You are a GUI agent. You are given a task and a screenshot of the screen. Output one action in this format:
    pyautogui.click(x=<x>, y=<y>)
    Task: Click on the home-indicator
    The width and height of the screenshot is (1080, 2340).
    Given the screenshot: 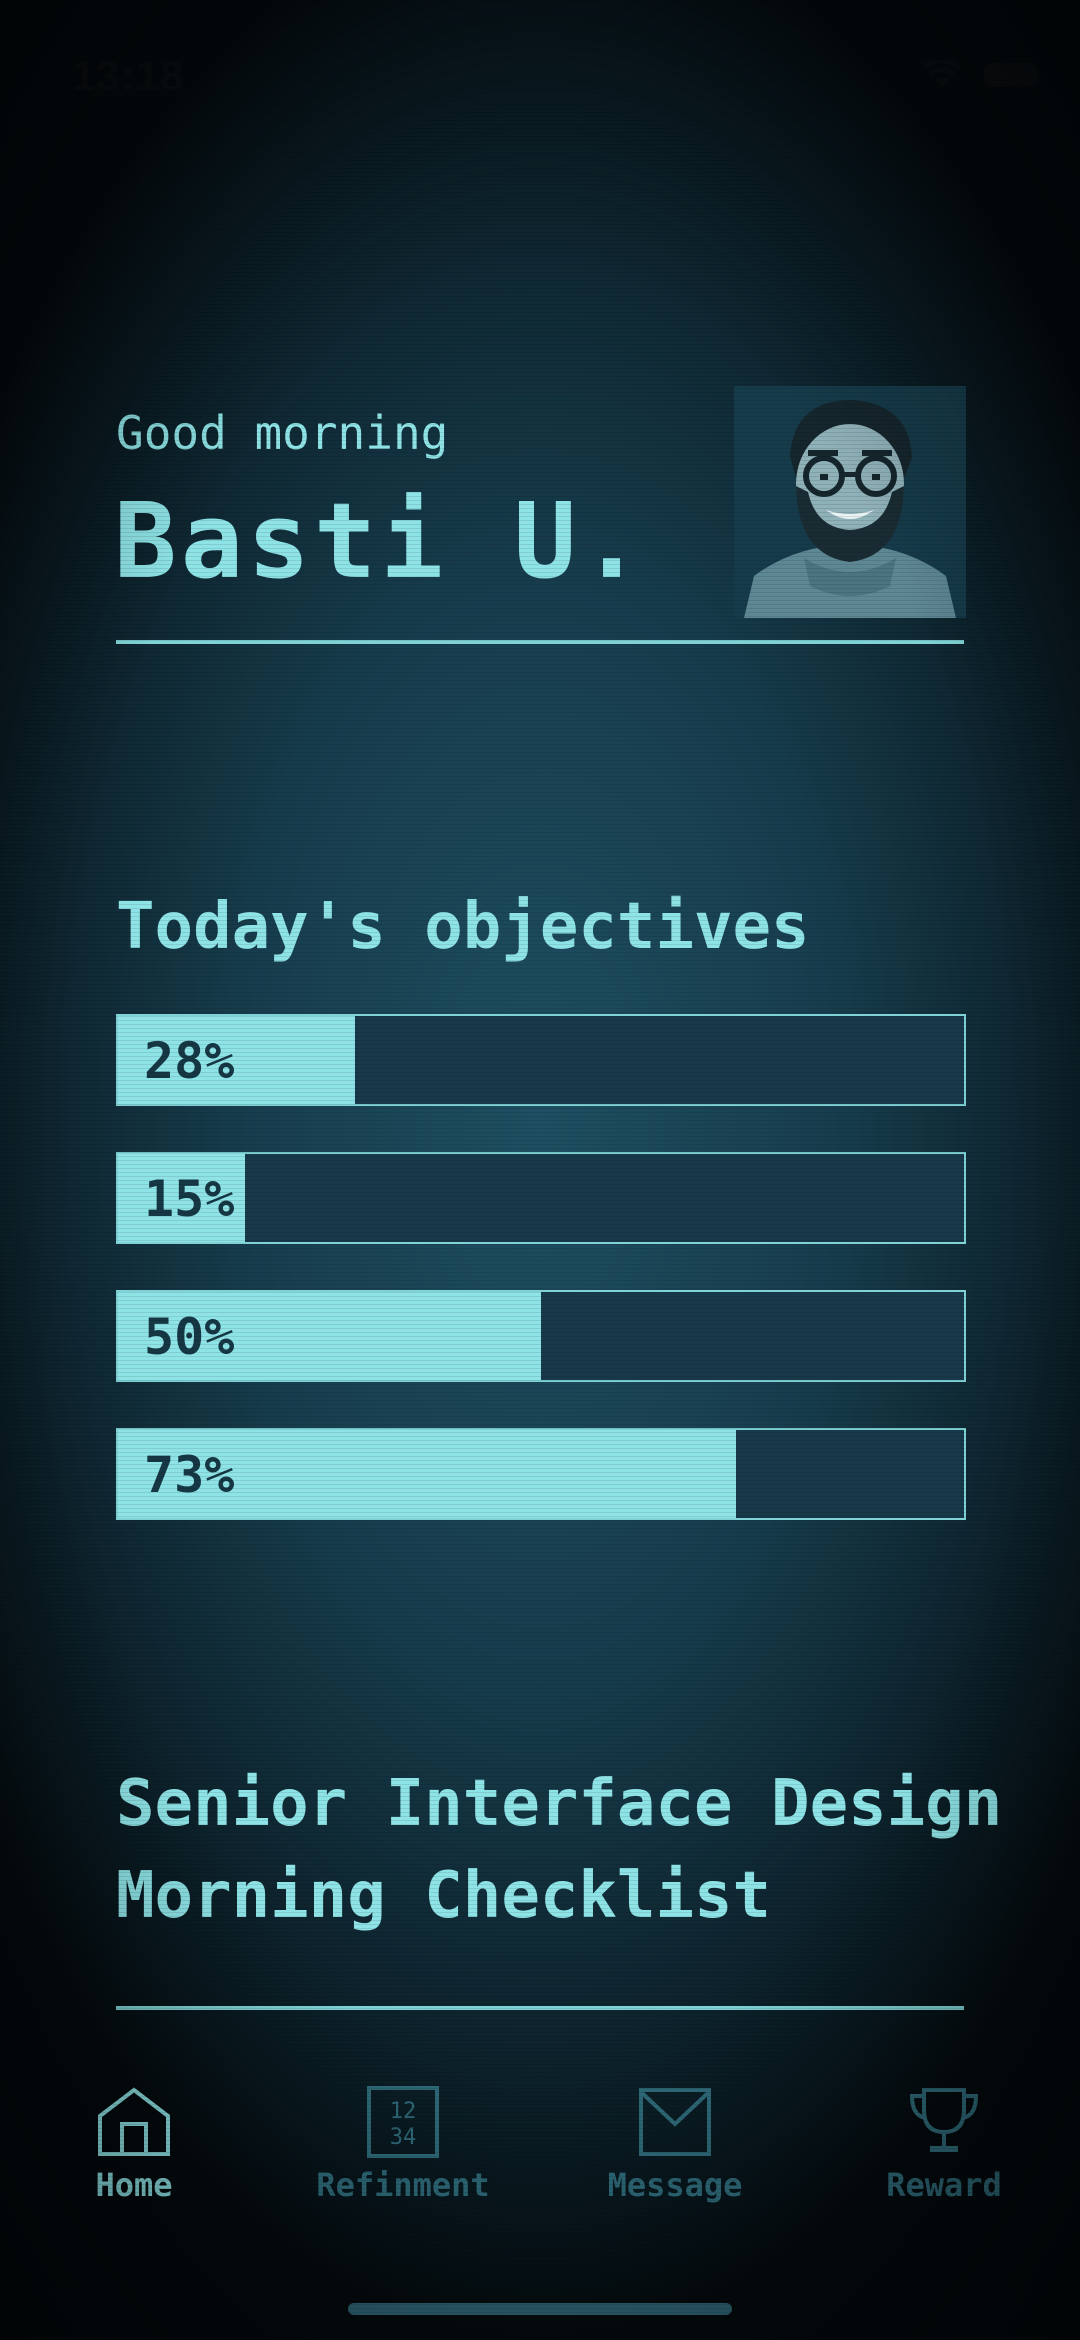 What is the action you would take?
    pyautogui.click(x=540, y=2309)
    